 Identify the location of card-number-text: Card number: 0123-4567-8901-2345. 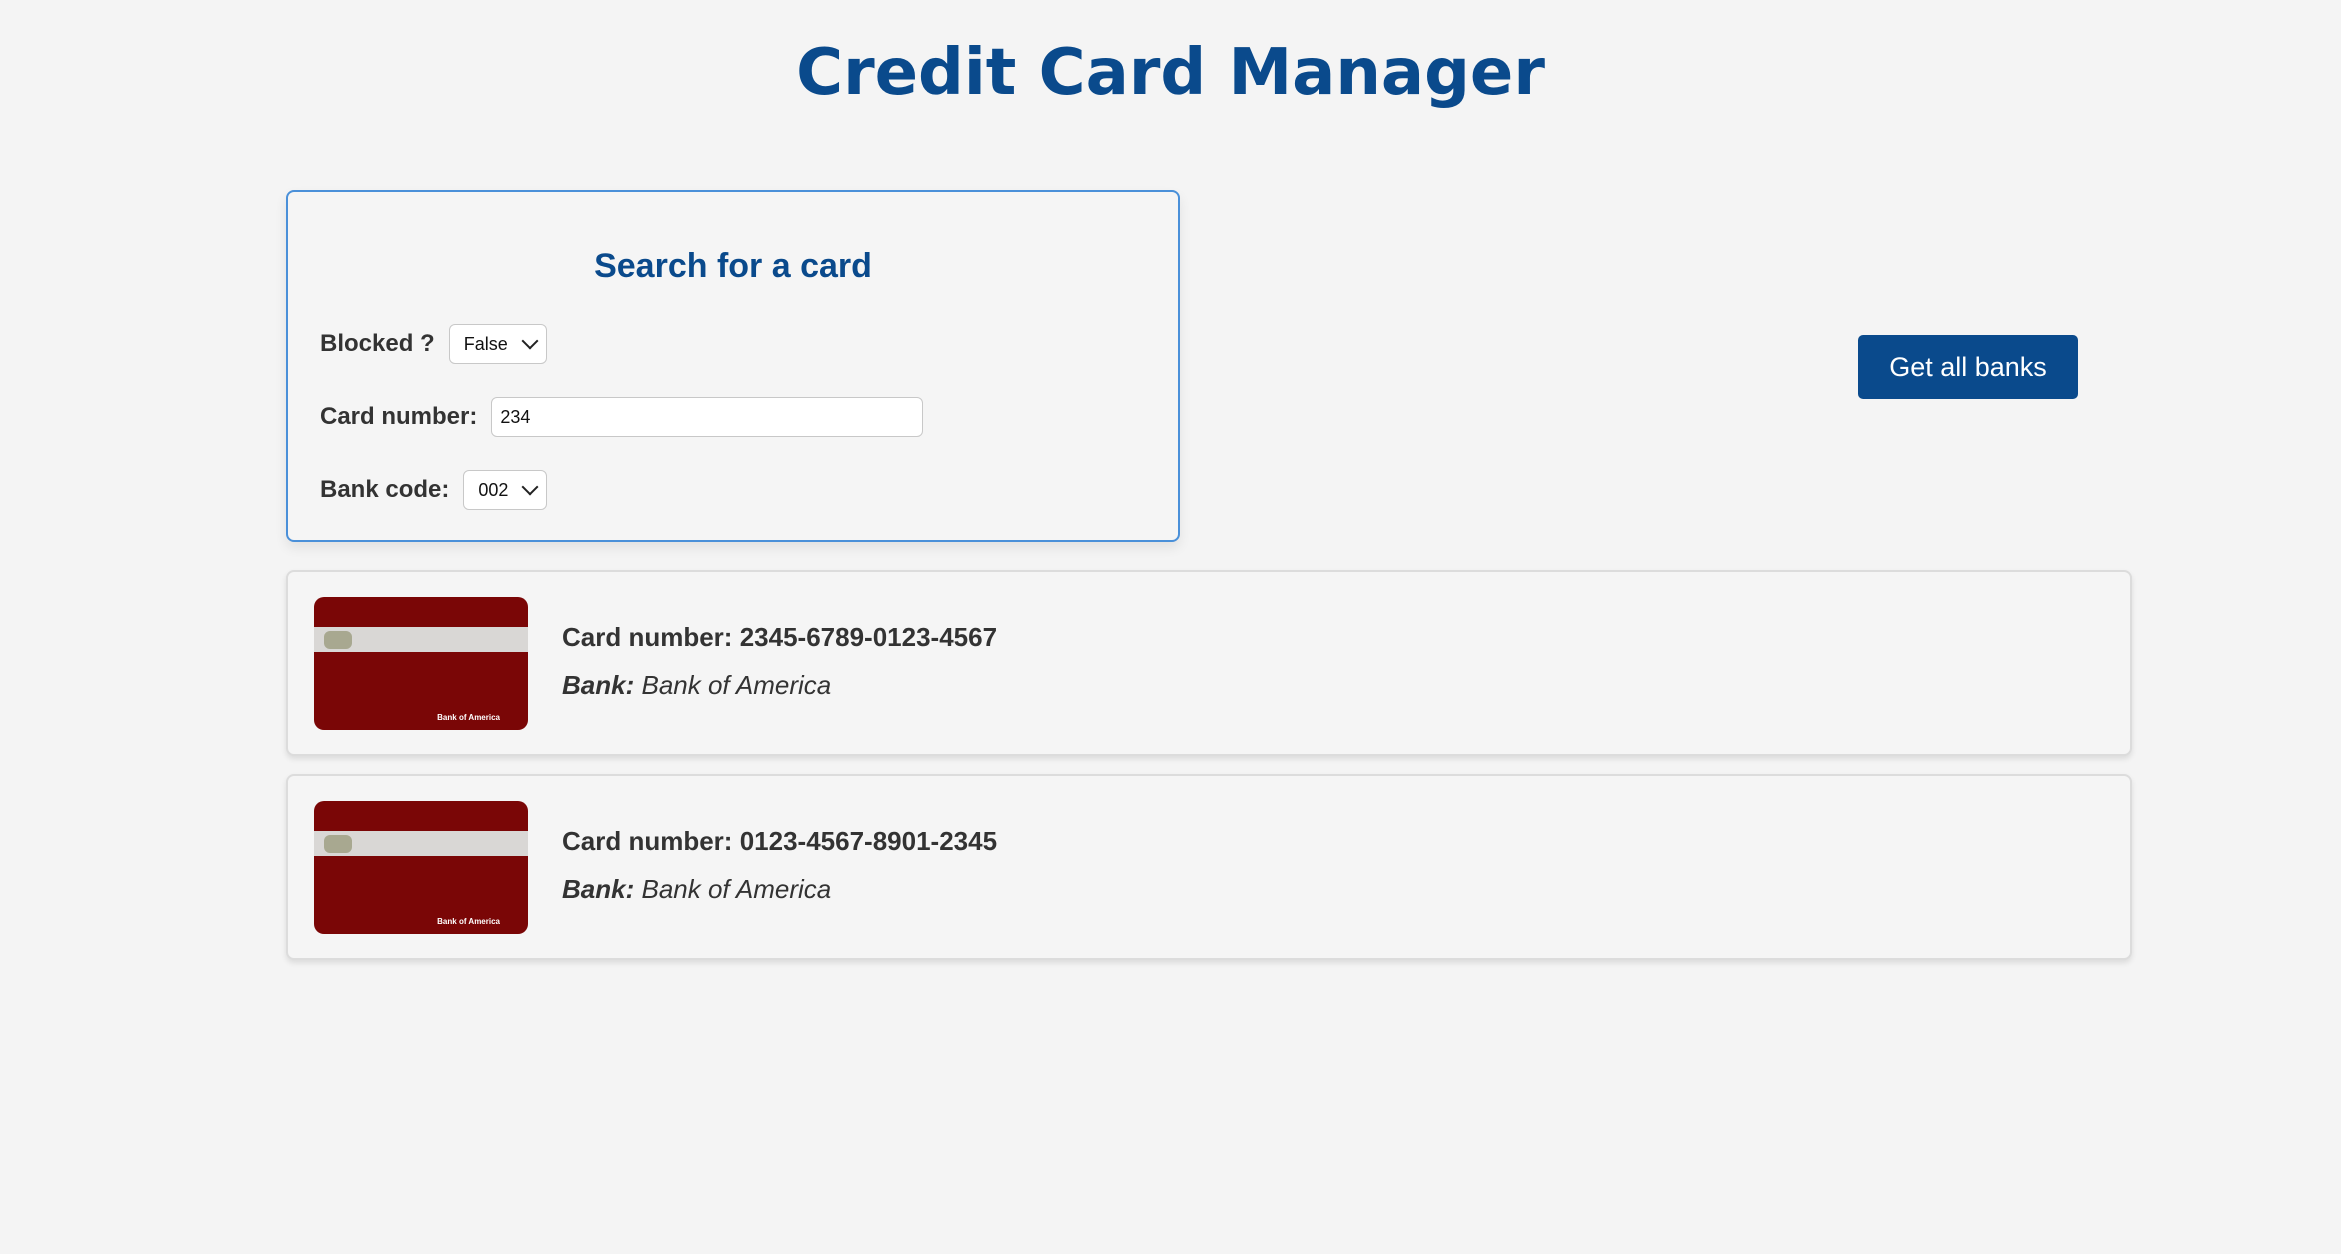
(779, 841).